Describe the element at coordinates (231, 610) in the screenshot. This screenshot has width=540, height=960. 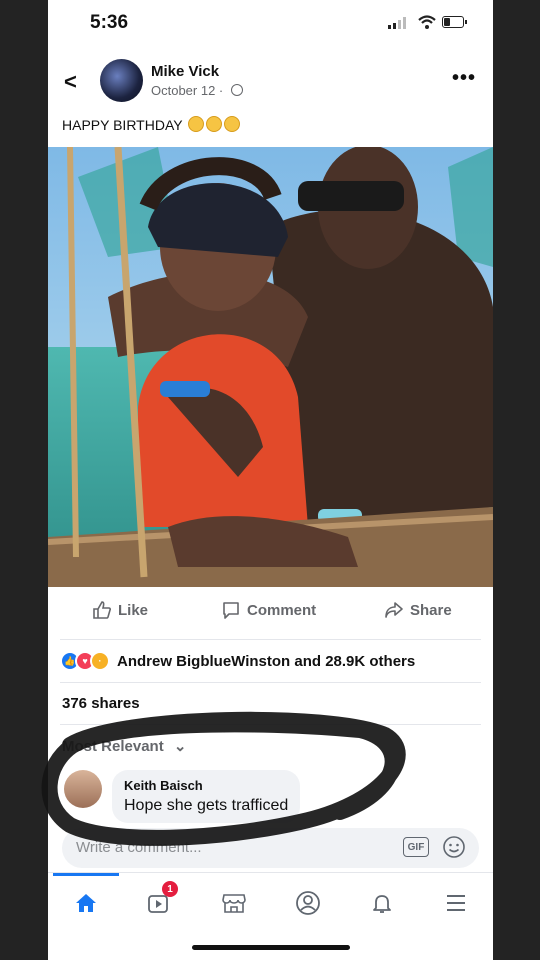
I see `comment-icon` at that location.